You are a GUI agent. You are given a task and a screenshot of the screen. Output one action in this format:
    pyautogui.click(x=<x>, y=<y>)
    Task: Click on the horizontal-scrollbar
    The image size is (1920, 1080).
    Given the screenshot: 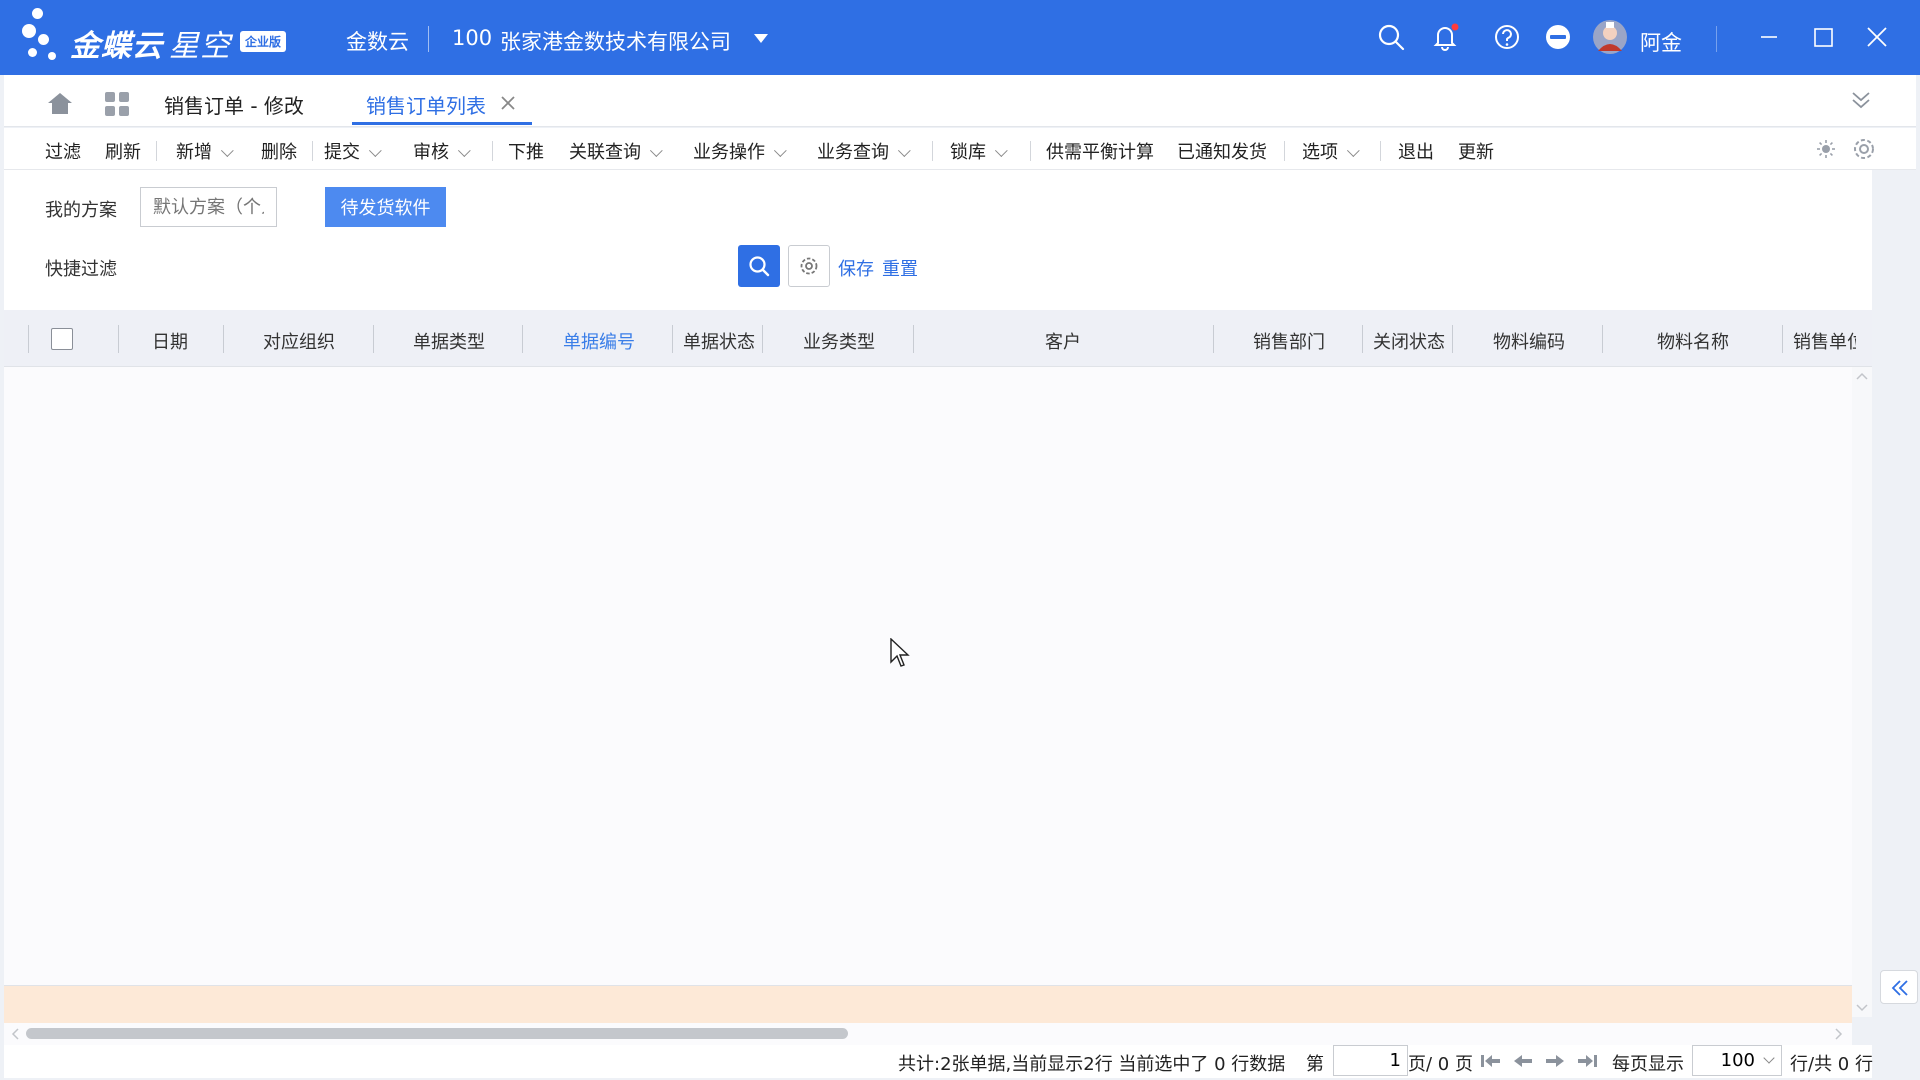 What is the action you would take?
    pyautogui.click(x=928, y=1034)
    